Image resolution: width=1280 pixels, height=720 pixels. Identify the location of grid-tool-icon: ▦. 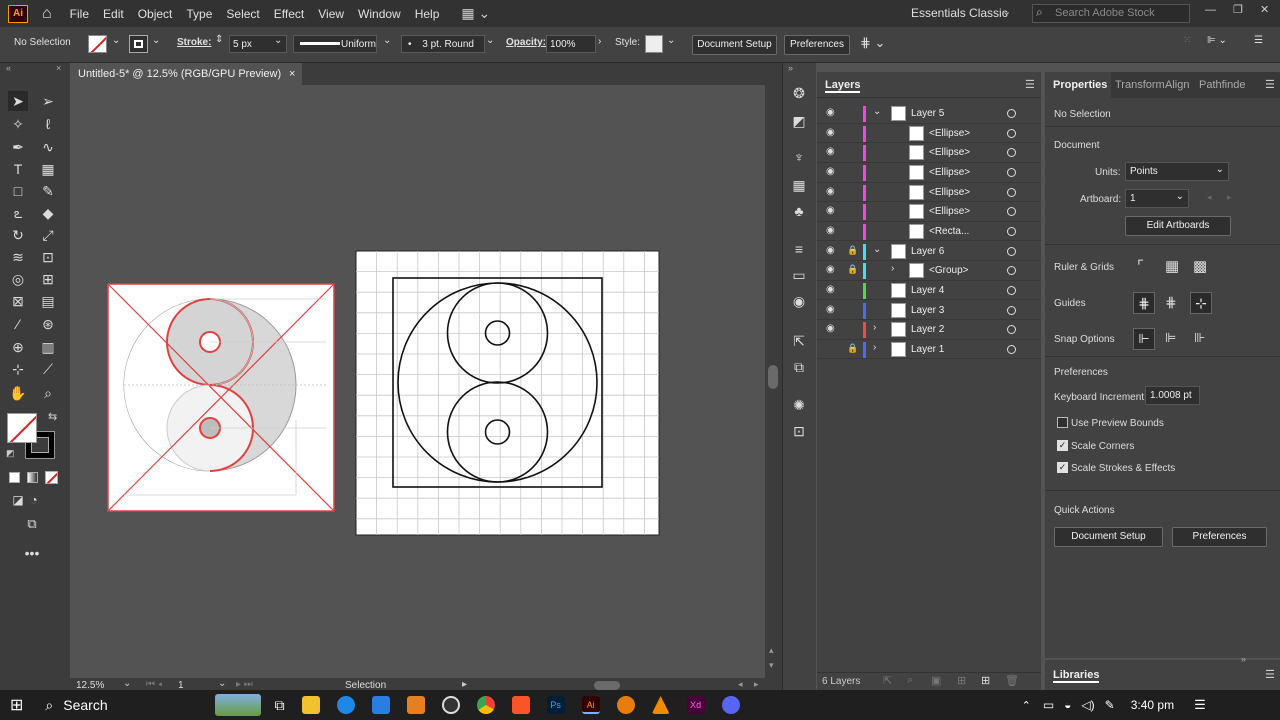
(48, 169).